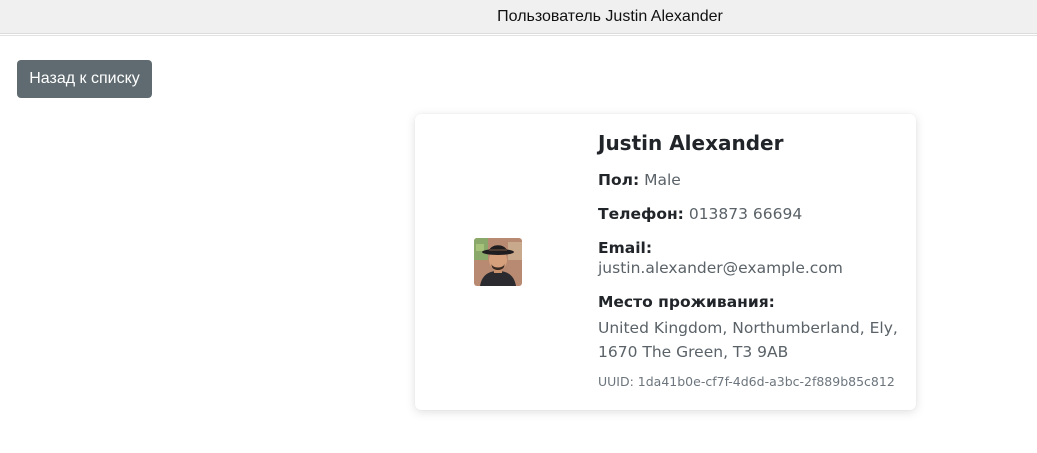 The image size is (1037, 453). What do you see at coordinates (84, 79) in the screenshot?
I see `back-to-list-button: Назад к списку` at bounding box center [84, 79].